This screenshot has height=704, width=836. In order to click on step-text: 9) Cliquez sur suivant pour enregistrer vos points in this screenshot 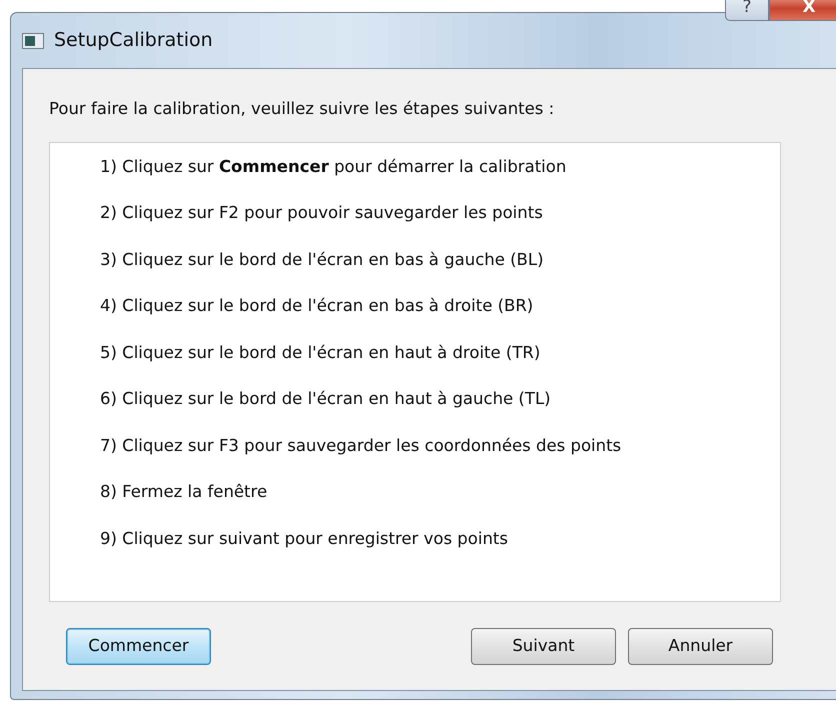, I will do `click(304, 539)`.